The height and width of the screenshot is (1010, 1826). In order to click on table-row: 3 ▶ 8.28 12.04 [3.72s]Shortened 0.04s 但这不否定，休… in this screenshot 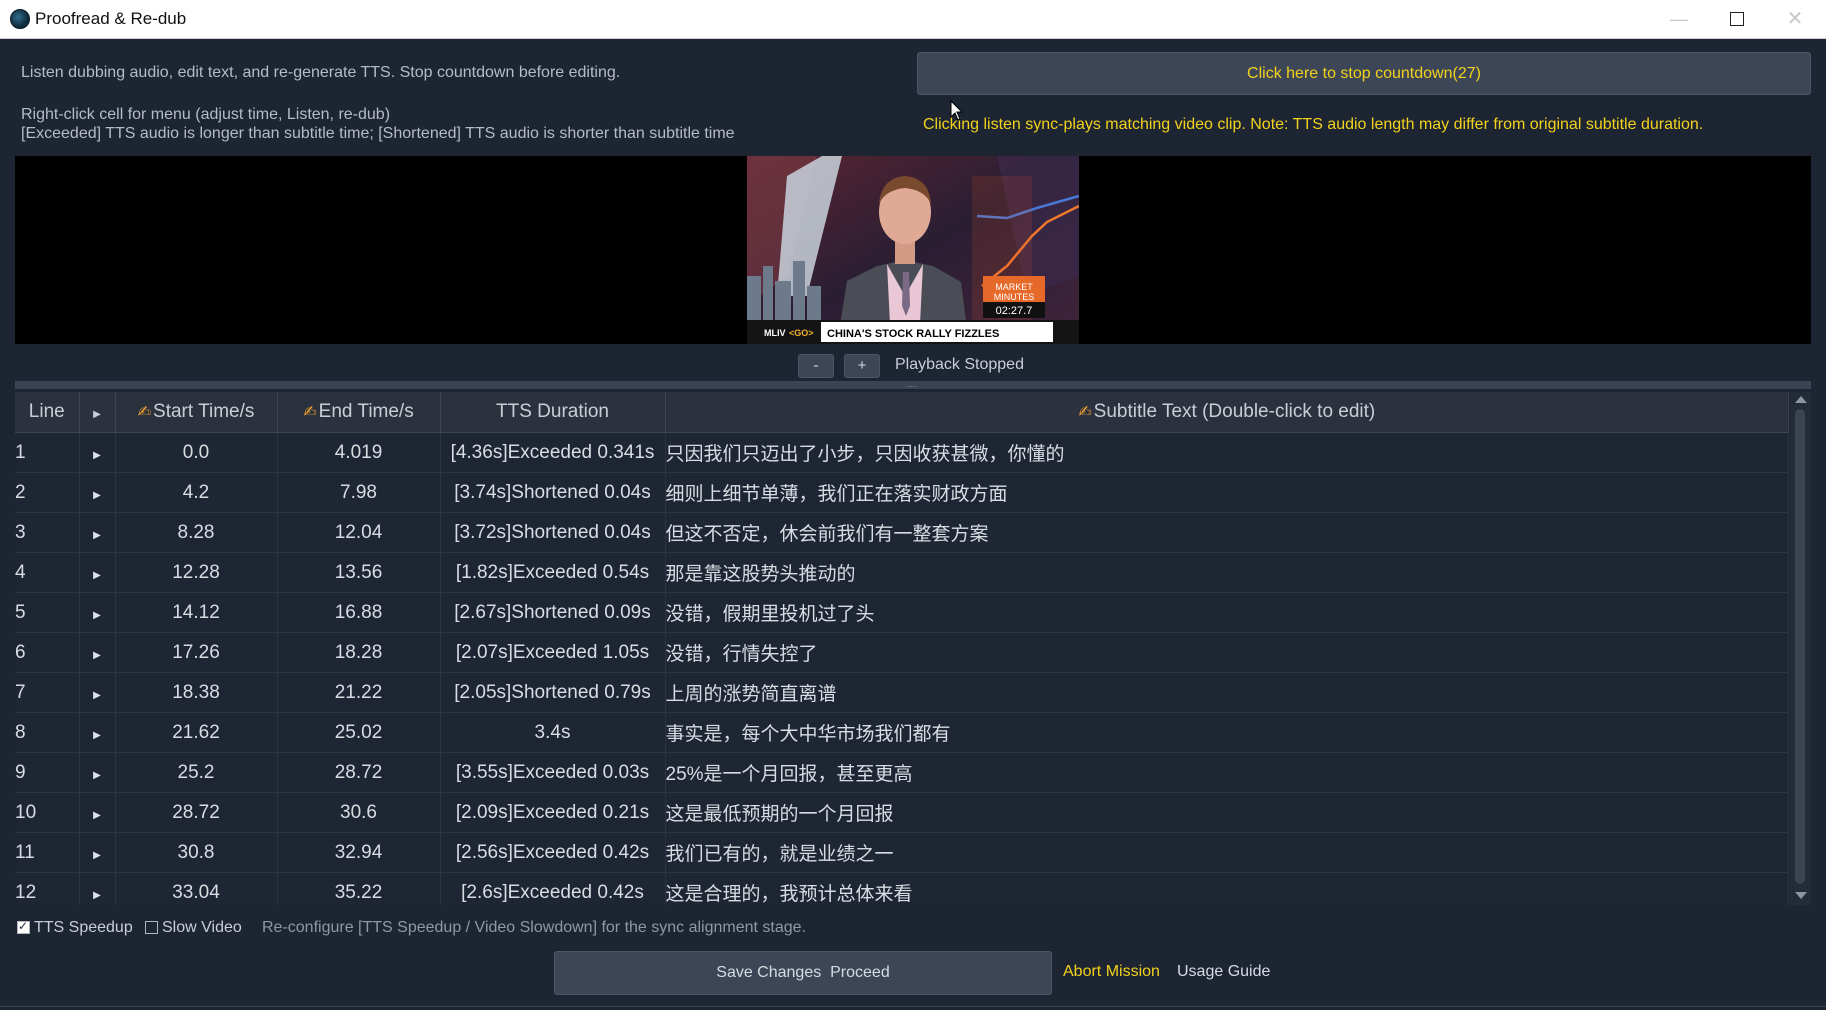, I will do `click(902, 532)`.